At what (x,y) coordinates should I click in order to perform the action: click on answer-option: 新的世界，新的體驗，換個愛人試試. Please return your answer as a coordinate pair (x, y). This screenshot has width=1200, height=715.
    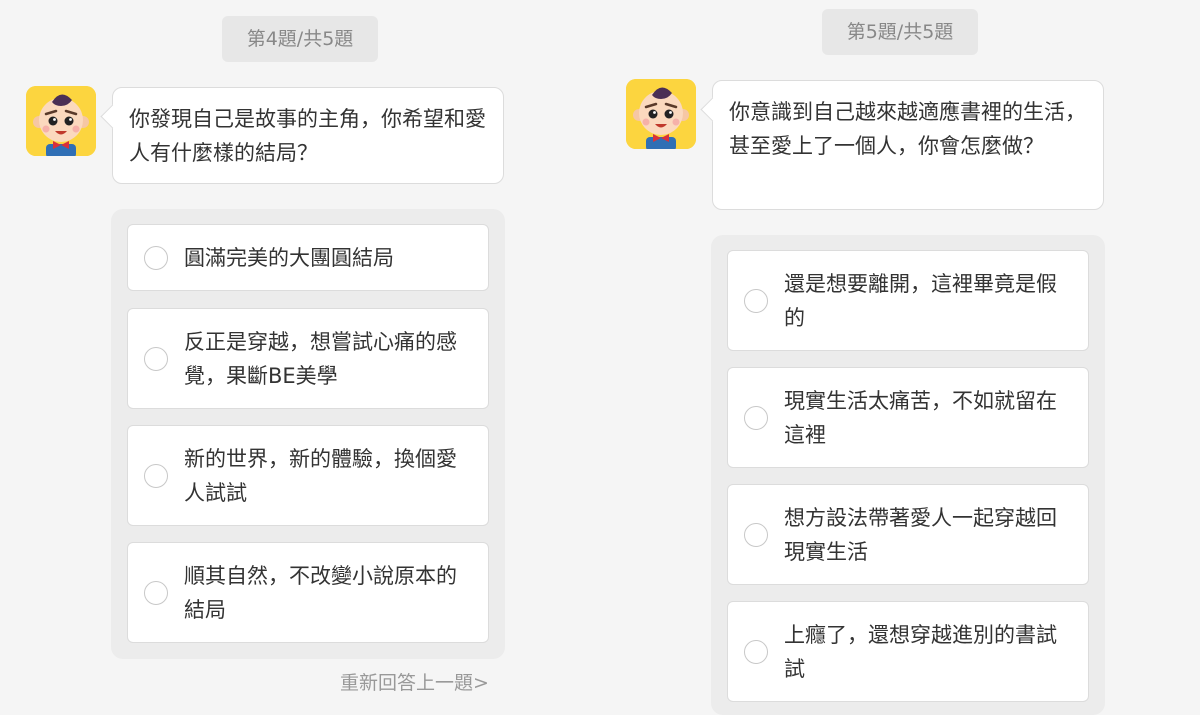
    Looking at the image, I should click on (308, 475).